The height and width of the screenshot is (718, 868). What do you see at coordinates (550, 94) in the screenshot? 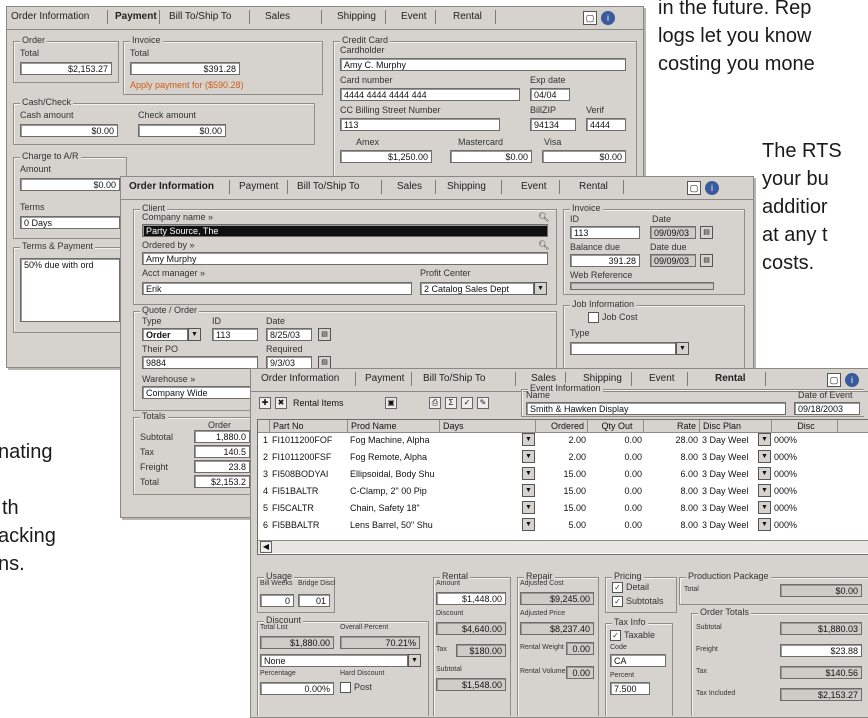
I see `exp-date-field: 04/04` at bounding box center [550, 94].